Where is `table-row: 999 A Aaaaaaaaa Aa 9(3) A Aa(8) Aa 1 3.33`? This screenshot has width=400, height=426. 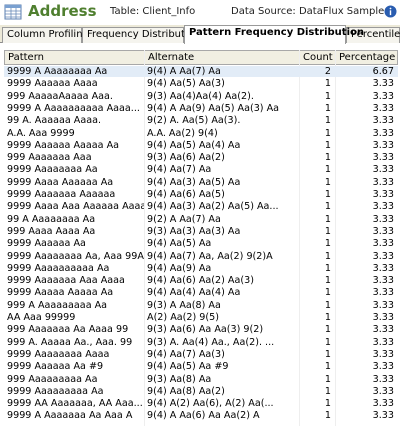
table-row: 999 A Aaaaaaaaa Aa 9(3) A Aa(8) Aa 1 3.33 is located at coordinates (201, 305).